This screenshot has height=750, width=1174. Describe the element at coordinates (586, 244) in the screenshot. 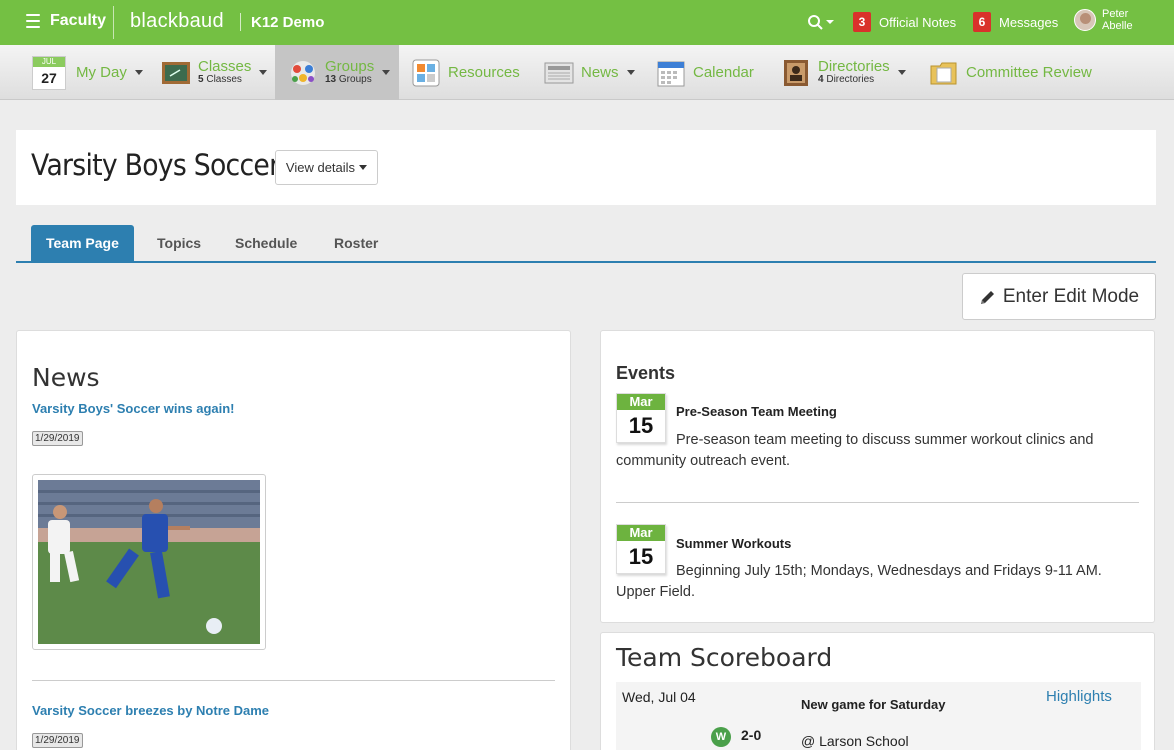

I see `group-tabs: Team Page Topics Schedule Roster` at that location.